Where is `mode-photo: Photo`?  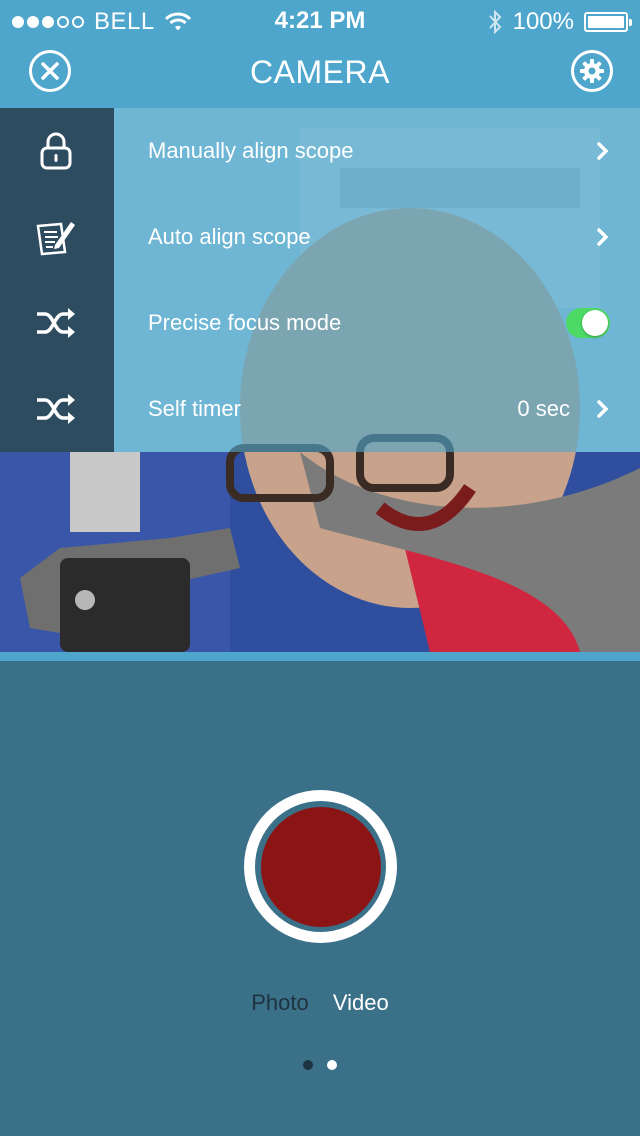
mode-photo: Photo is located at coordinates (280, 1003).